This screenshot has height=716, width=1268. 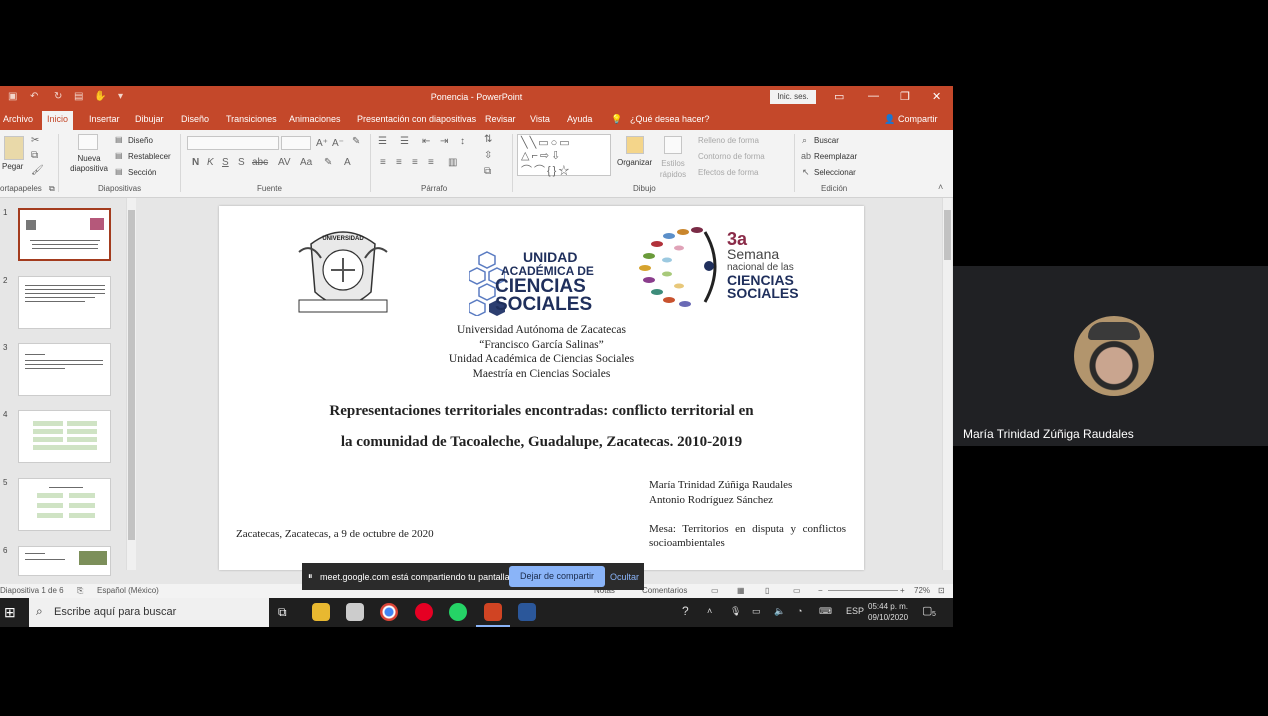 I want to click on underline-icon: S, so click(x=225, y=162).